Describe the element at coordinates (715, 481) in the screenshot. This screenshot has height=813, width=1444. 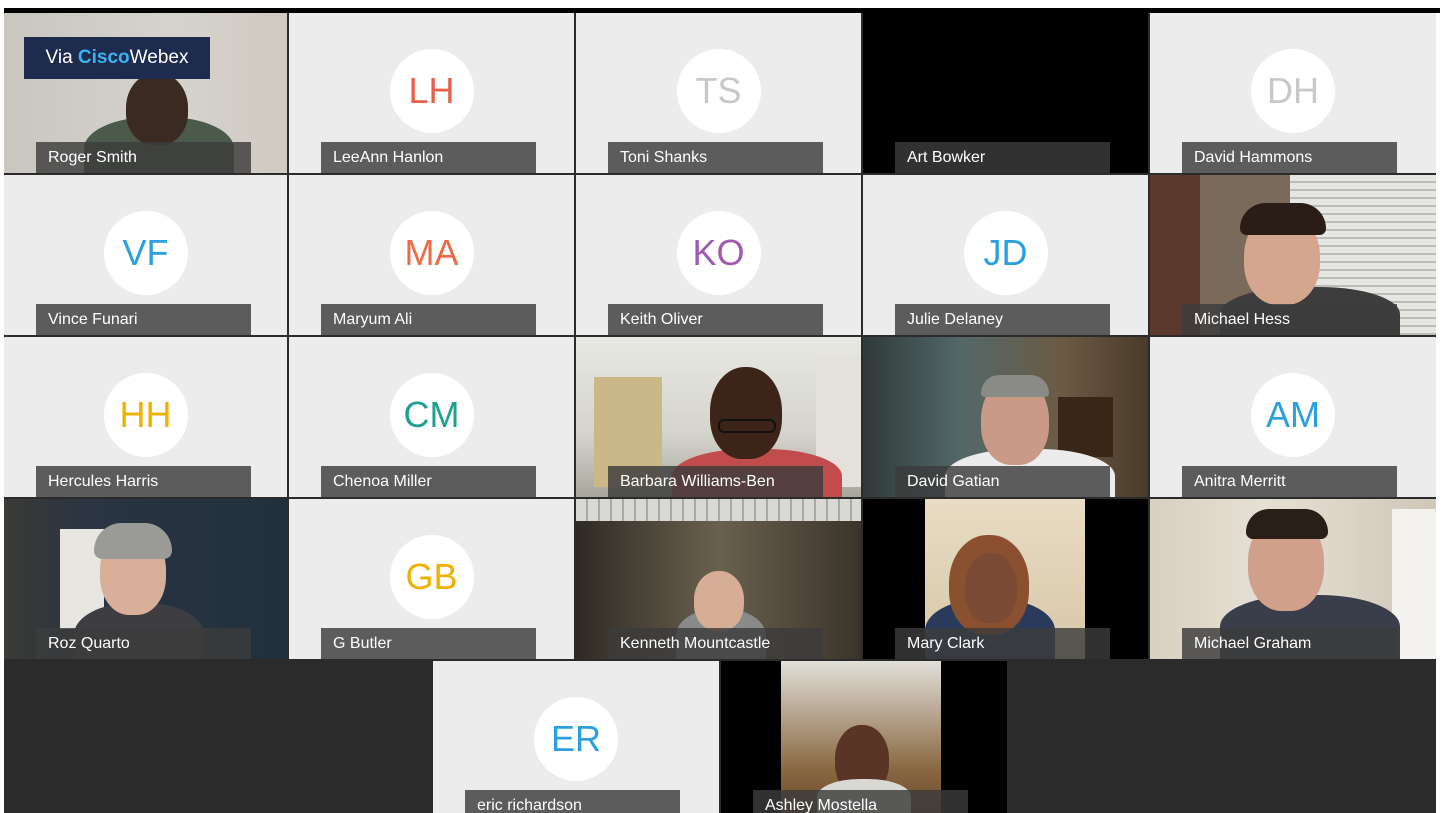
I see `participant-name: Barbara Williams-Ben` at that location.